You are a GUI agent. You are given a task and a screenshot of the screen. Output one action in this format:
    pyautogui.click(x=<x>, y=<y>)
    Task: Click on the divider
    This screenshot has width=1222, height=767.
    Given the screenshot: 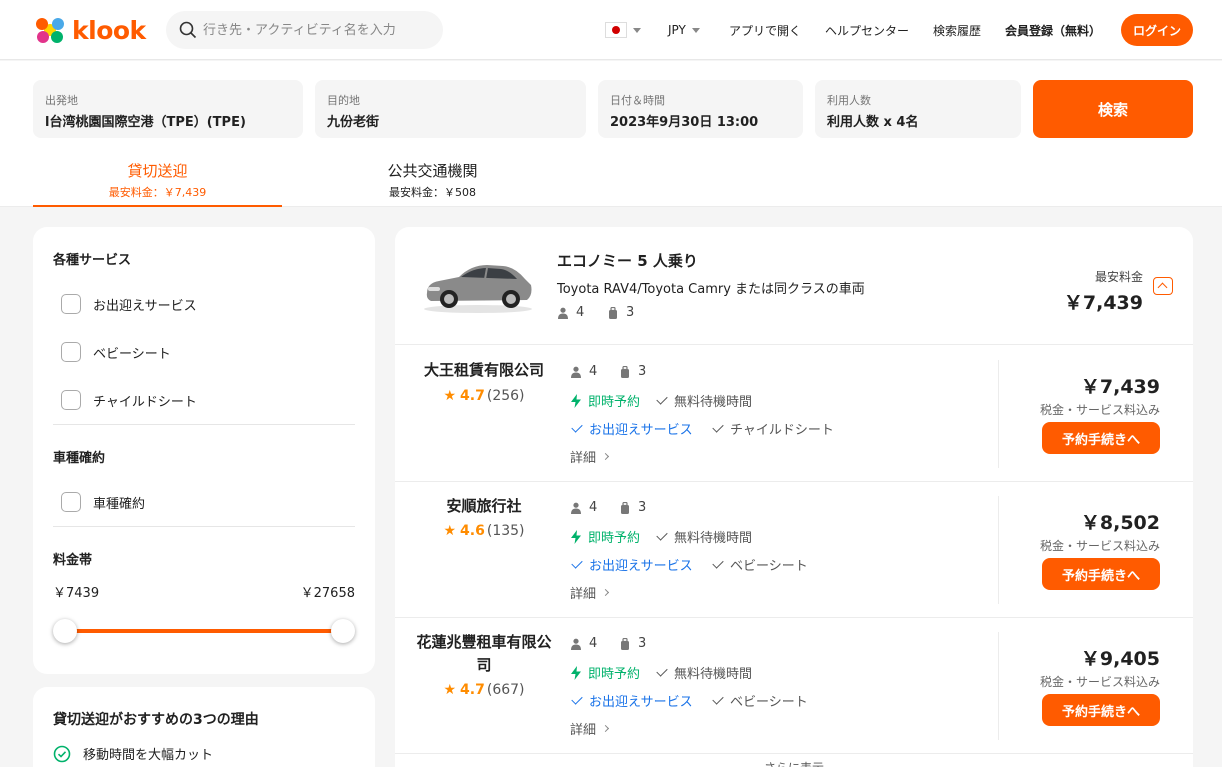 What is the action you would take?
    pyautogui.click(x=998, y=414)
    